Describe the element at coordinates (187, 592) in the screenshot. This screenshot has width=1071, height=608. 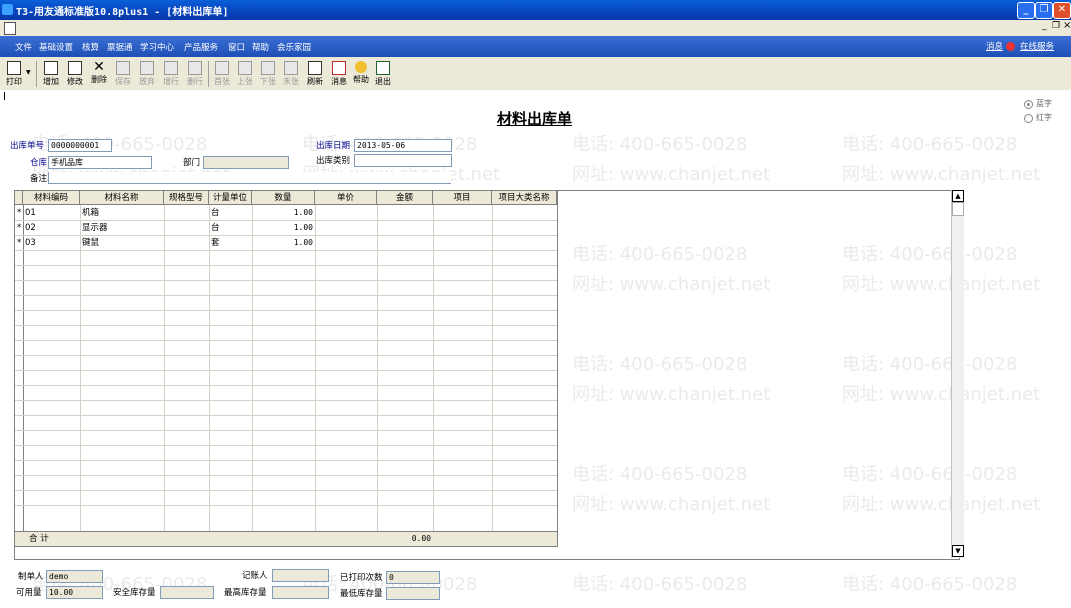
I see `safety-stock-field` at that location.